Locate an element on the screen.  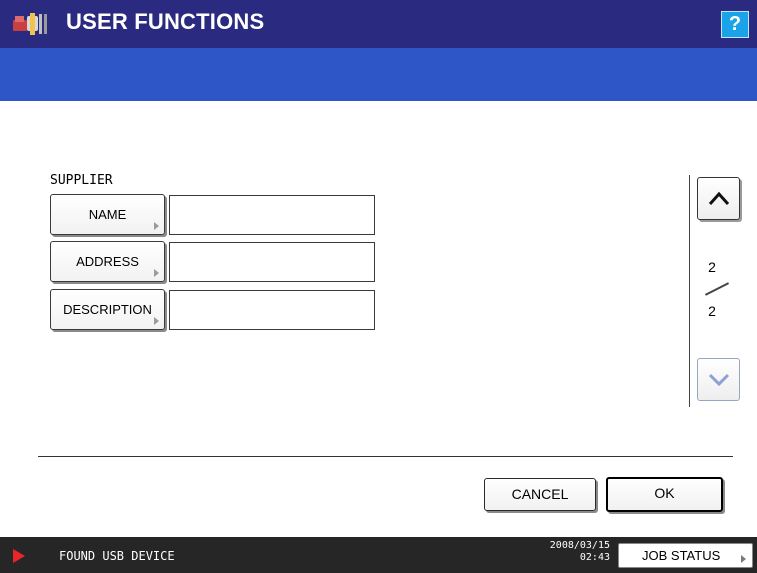
header-sub-bar is located at coordinates (378, 74).